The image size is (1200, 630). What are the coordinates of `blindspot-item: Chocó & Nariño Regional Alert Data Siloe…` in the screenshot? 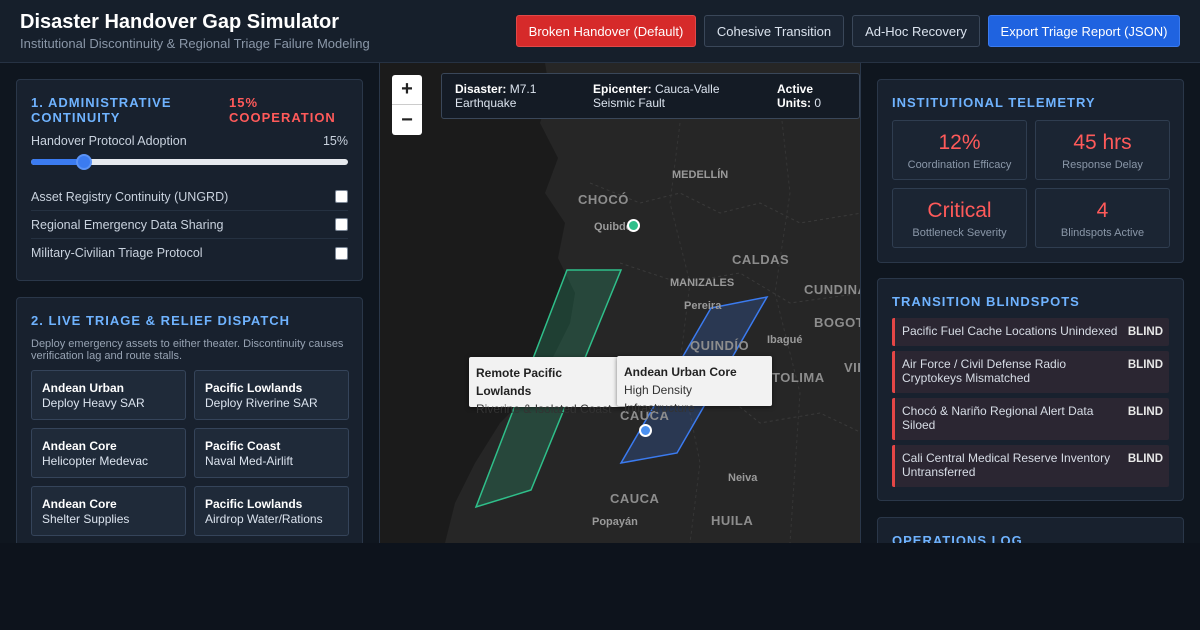 It's located at (1030, 419).